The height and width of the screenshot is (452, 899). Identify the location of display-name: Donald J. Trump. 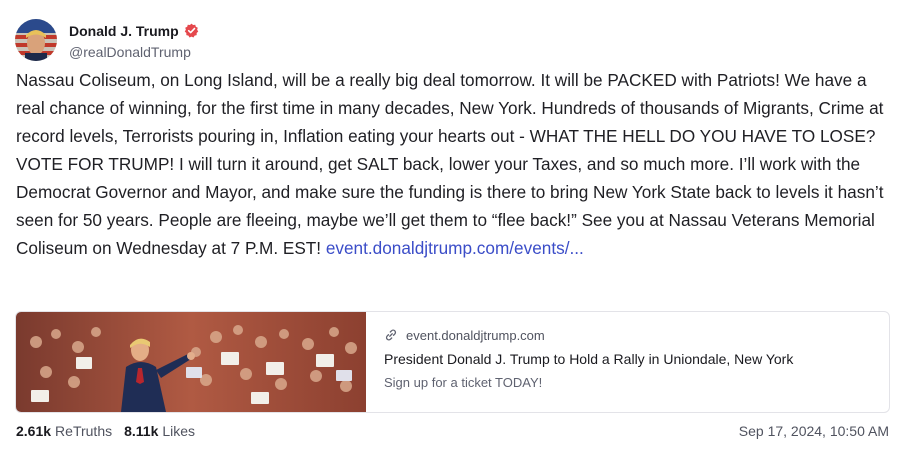
(124, 31).